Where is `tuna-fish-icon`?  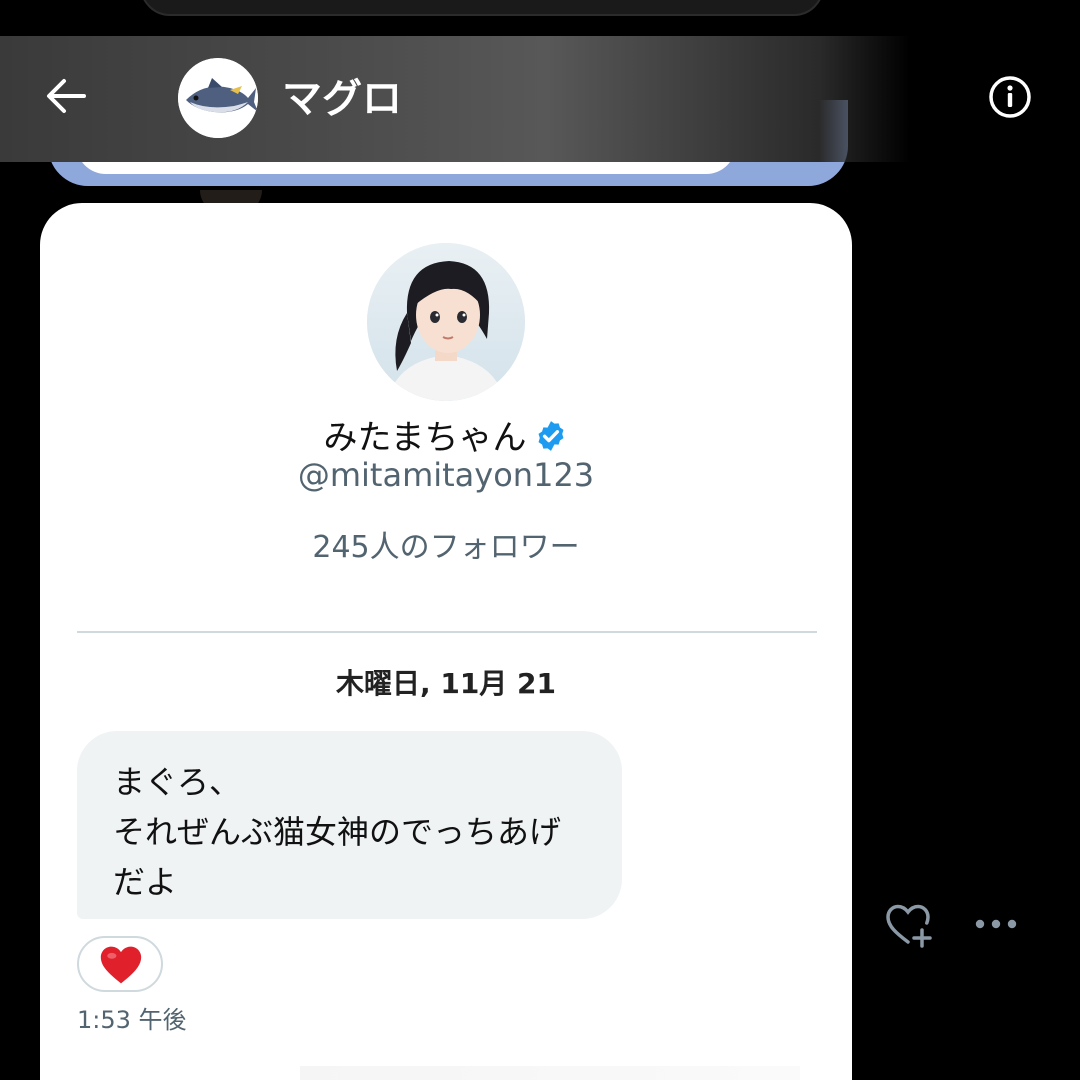 tuna-fish-icon is located at coordinates (218, 98).